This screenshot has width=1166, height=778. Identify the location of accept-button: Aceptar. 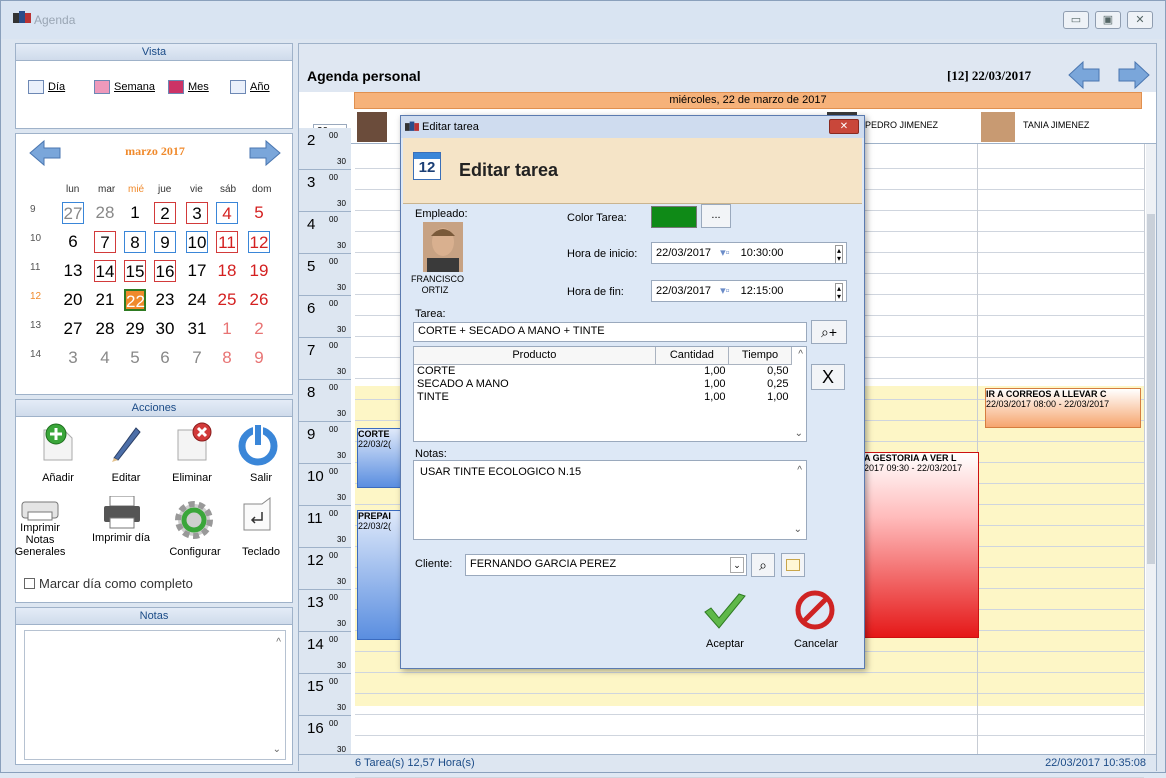
(725, 644).